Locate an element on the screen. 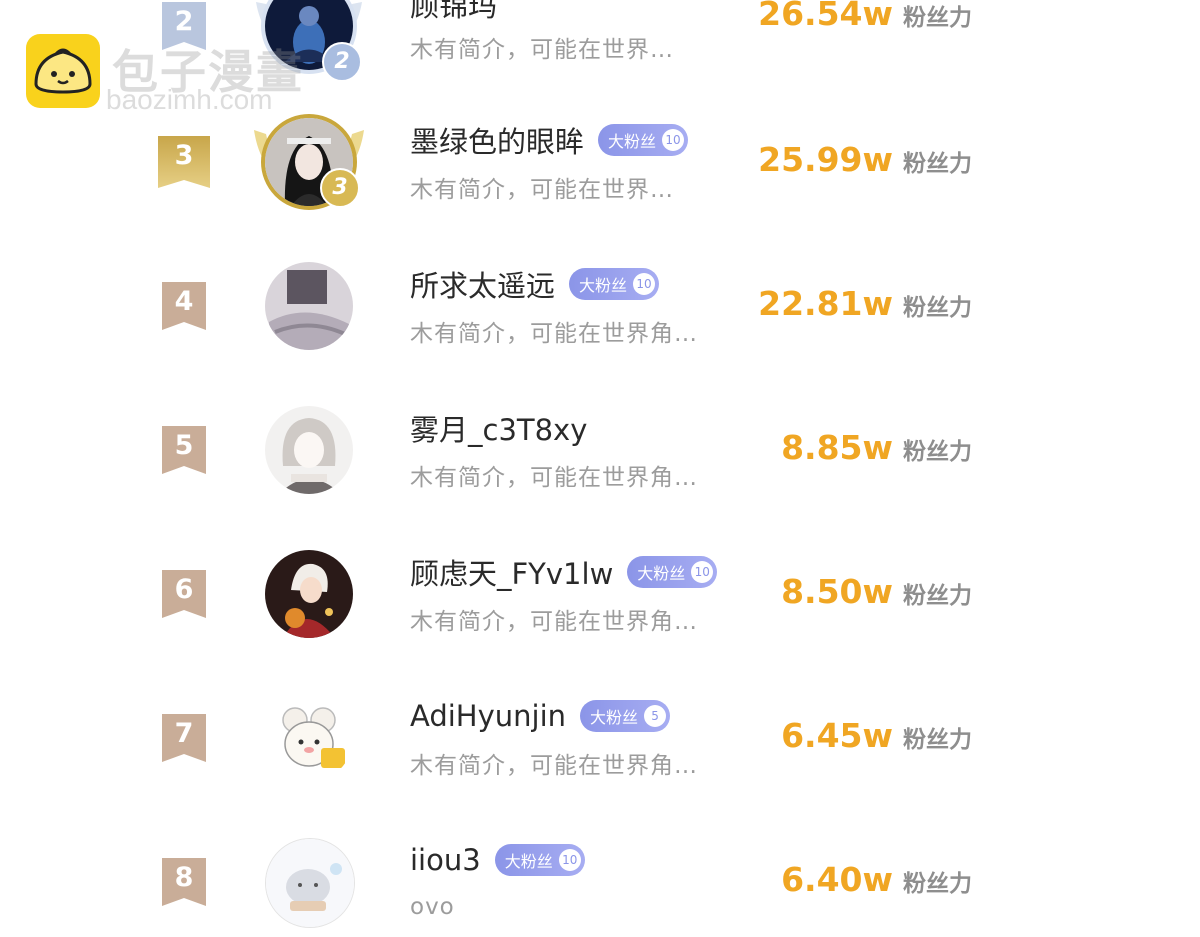  user-name: iiou3 is located at coordinates (445, 860).